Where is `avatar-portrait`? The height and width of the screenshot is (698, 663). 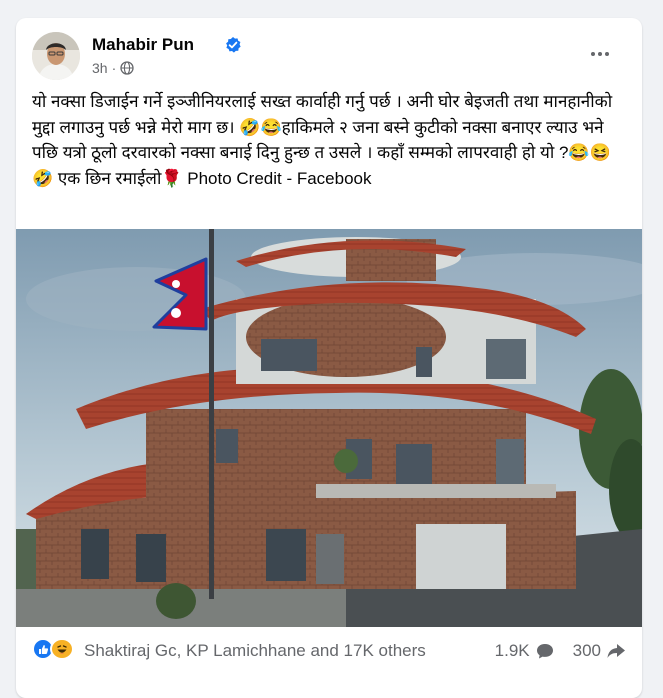
avatar-portrait is located at coordinates (56, 56).